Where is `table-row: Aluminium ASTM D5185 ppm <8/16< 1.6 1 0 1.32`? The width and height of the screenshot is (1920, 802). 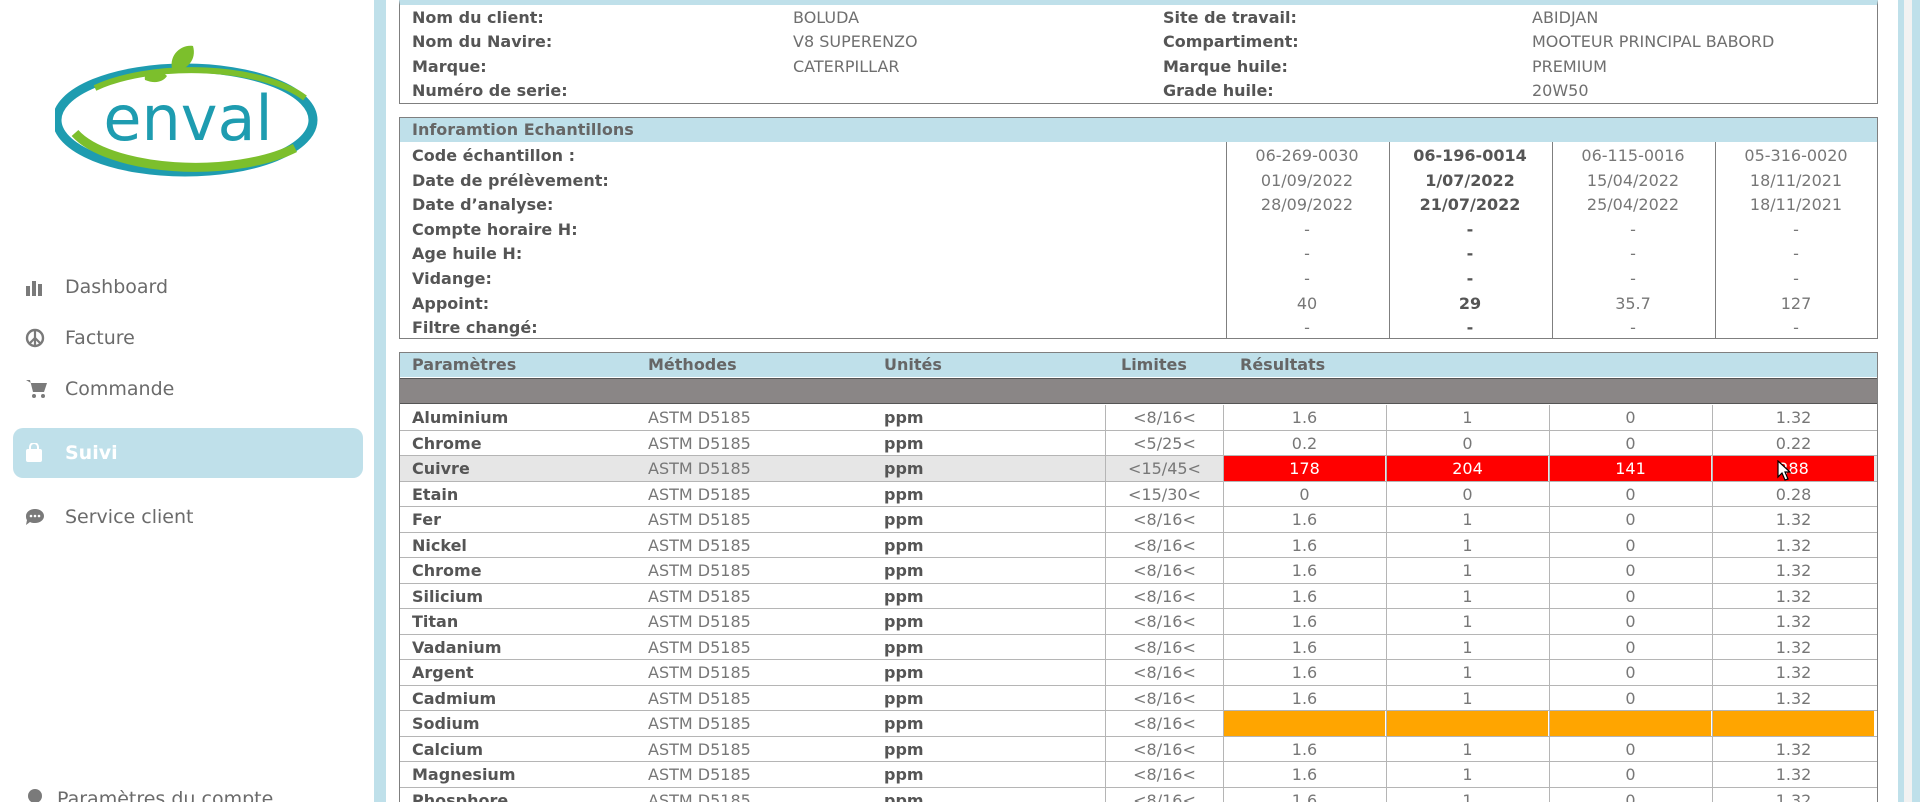
table-row: Aluminium ASTM D5185 ppm <8/16< 1.6 1 0 1.32 is located at coordinates (1138, 418).